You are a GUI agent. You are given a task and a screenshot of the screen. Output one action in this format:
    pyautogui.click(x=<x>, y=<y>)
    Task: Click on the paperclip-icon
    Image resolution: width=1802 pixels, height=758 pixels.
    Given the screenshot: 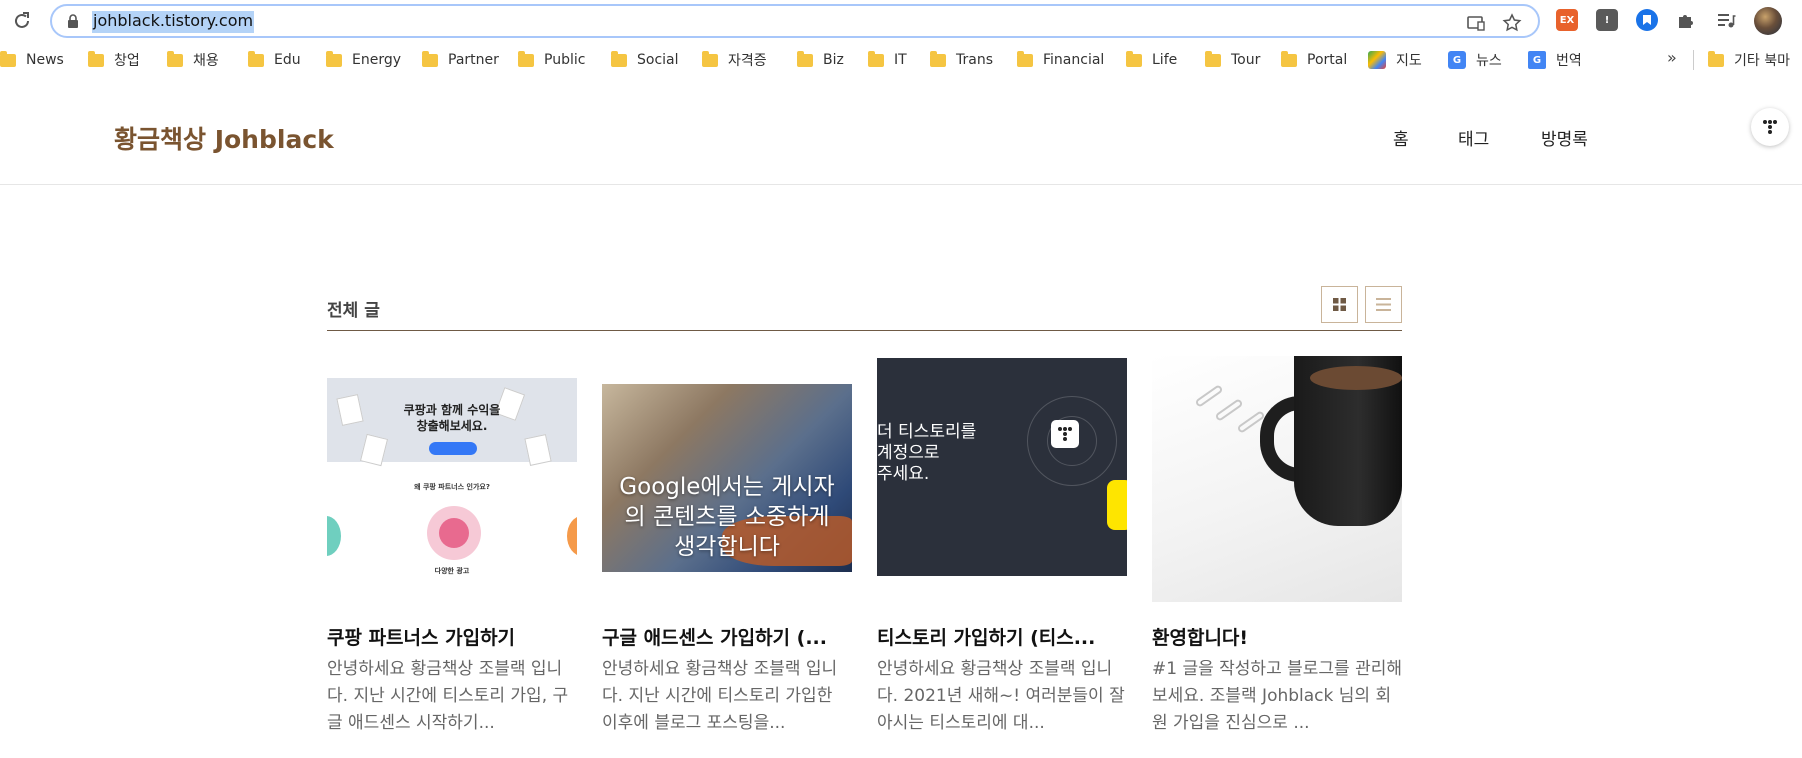 What is the action you would take?
    pyautogui.click(x=1209, y=396)
    